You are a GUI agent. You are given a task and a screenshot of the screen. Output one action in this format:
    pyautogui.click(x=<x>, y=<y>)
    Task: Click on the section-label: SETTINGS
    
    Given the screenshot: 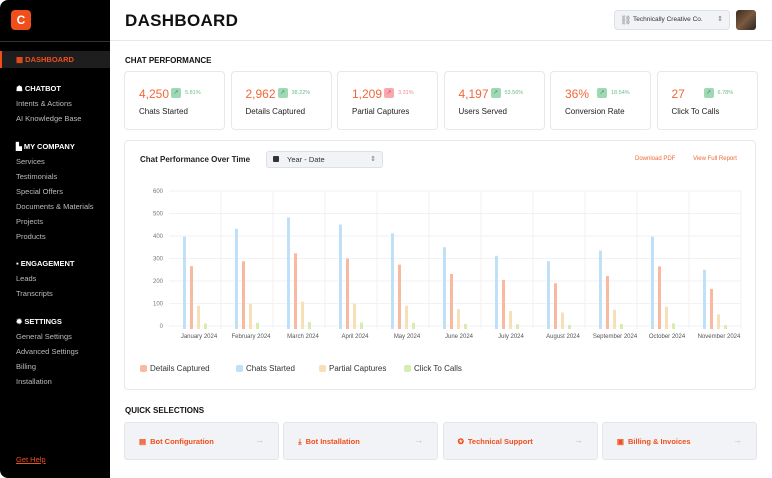 What is the action you would take?
    pyautogui.click(x=43, y=321)
    